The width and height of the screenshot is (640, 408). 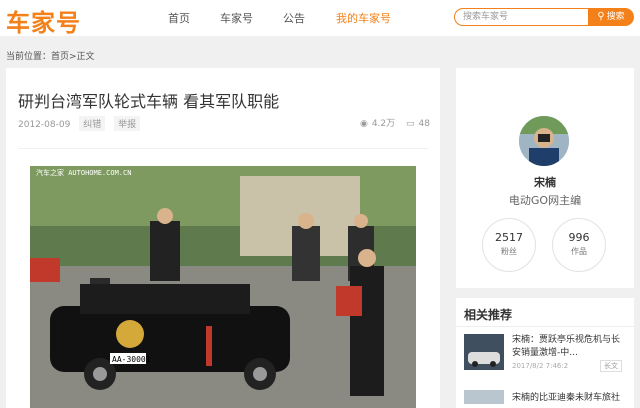 I want to click on author-name: 宋楠, so click(x=545, y=182).